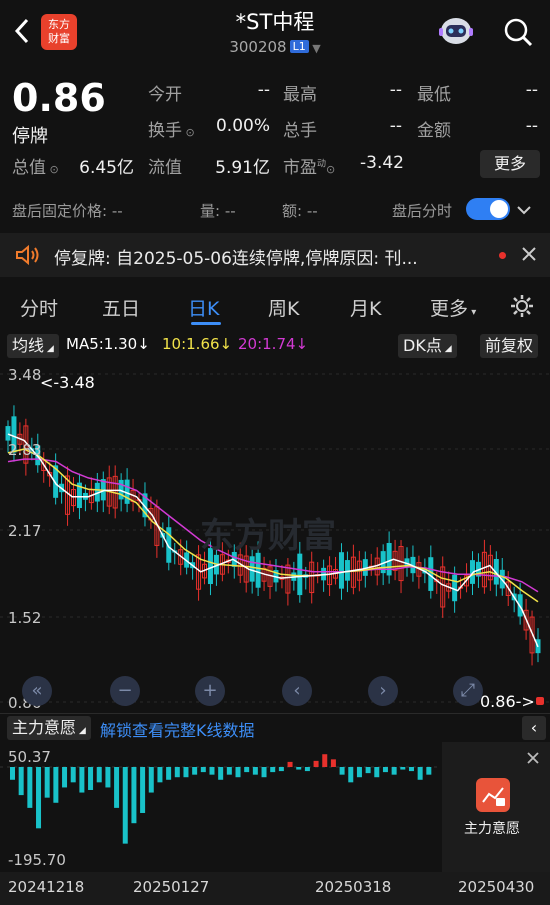  Describe the element at coordinates (67, 382) in the screenshot. I see `high-annotation: <-3.48` at that location.